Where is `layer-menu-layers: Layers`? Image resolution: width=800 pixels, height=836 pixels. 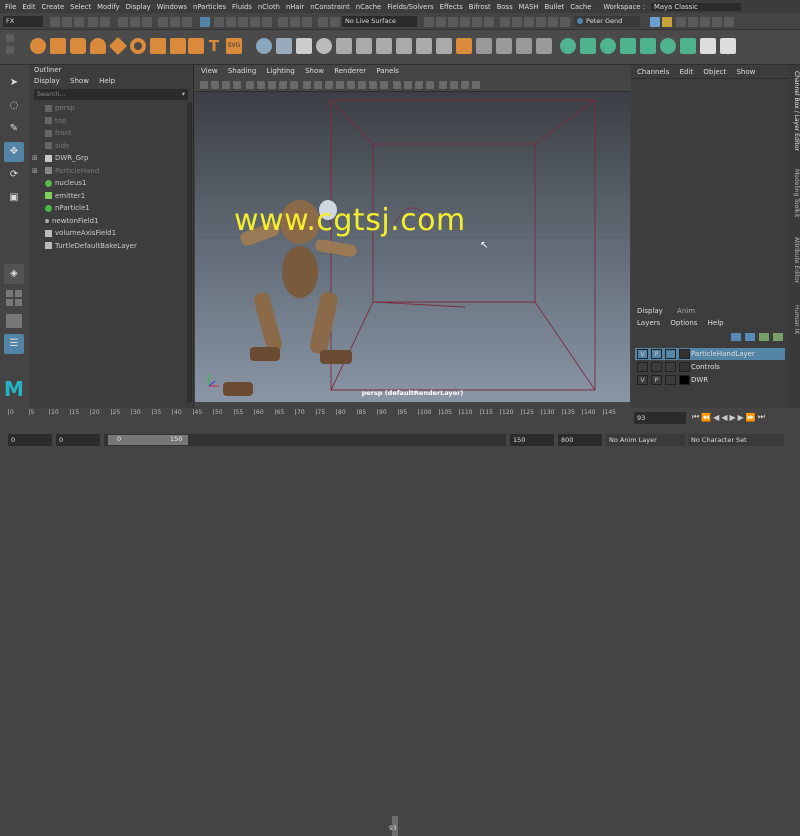 layer-menu-layers: Layers is located at coordinates (648, 323).